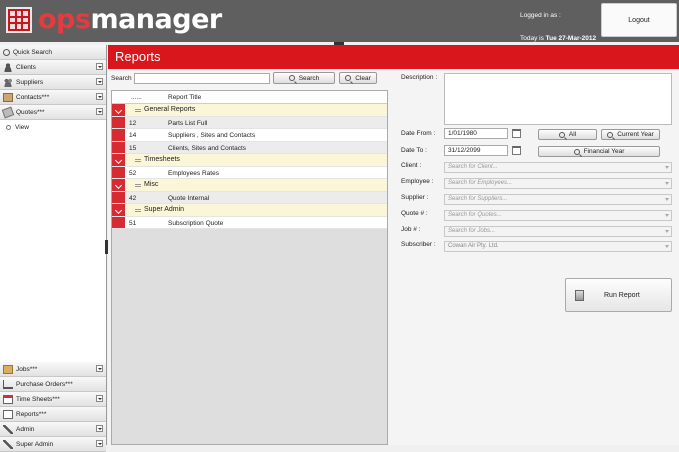 Image resolution: width=679 pixels, height=452 pixels. What do you see at coordinates (415, 197) in the screenshot?
I see `supplier-label: Supplier :` at bounding box center [415, 197].